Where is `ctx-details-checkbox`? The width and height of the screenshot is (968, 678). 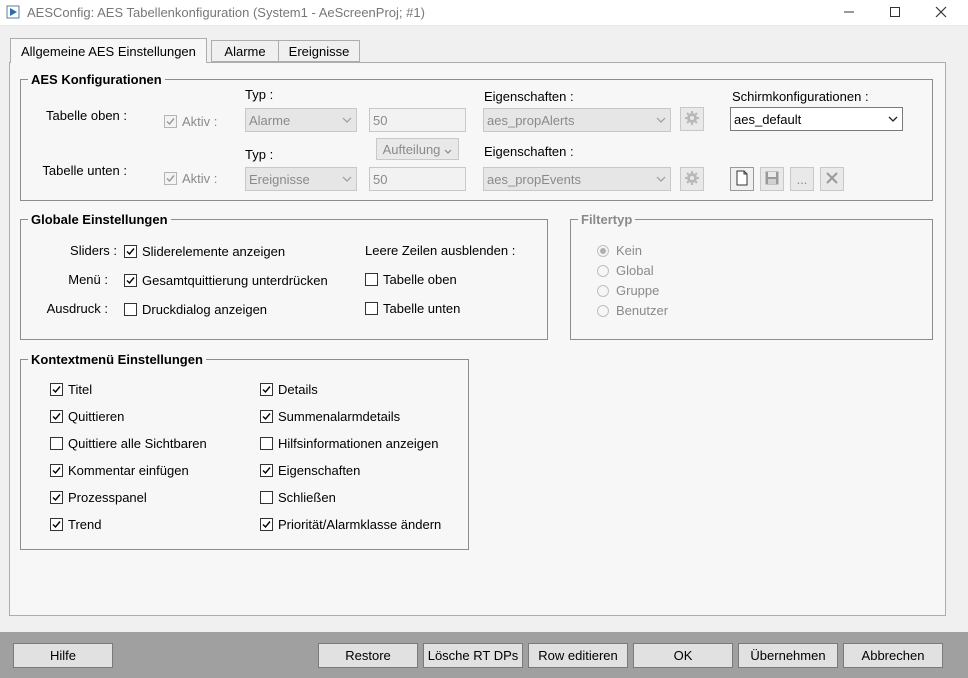 ctx-details-checkbox is located at coordinates (266, 389).